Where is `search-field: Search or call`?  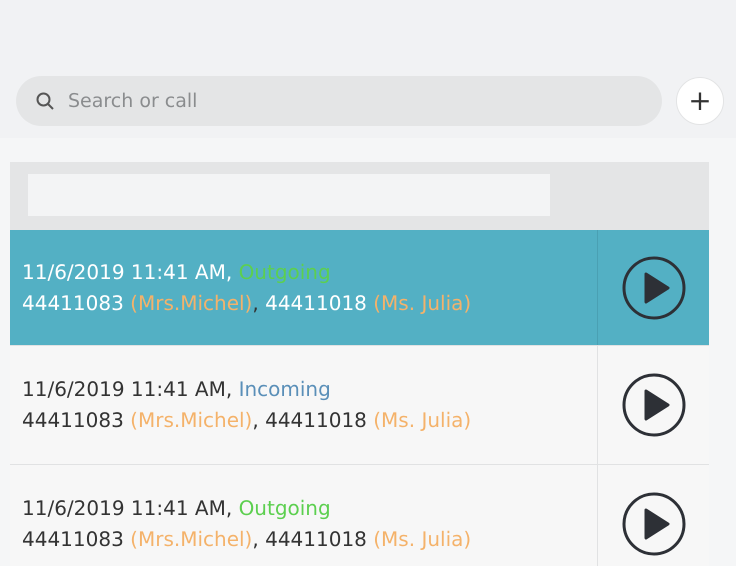
search-field: Search or call is located at coordinates (339, 101).